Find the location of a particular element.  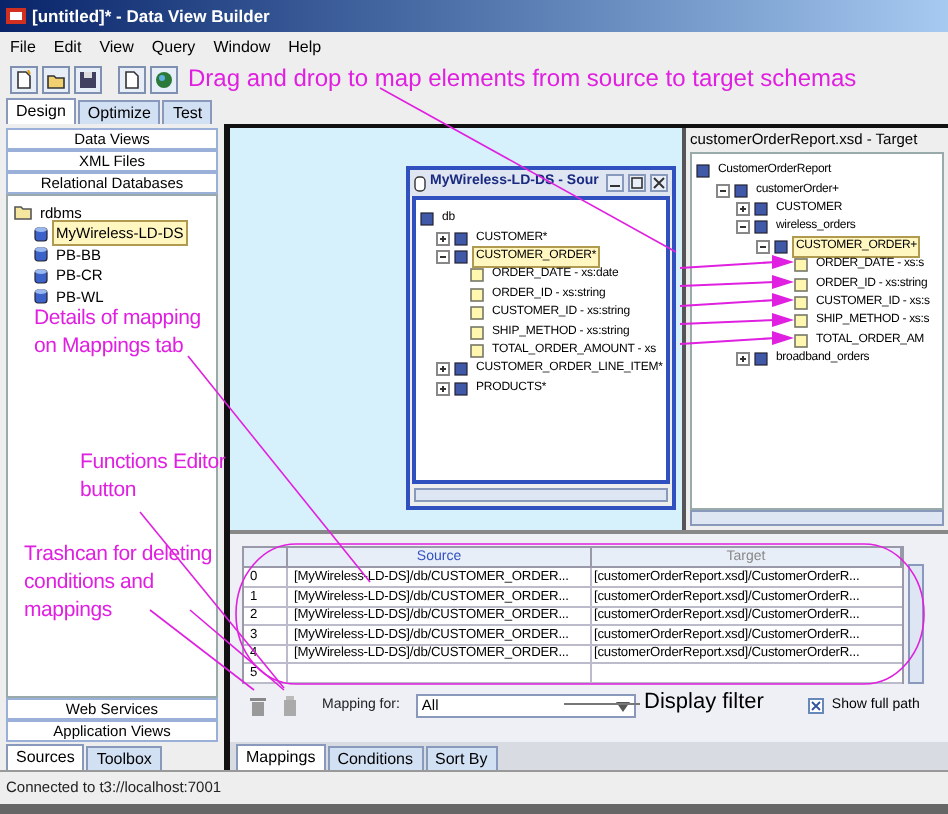

menu-item: File is located at coordinates (23, 47).